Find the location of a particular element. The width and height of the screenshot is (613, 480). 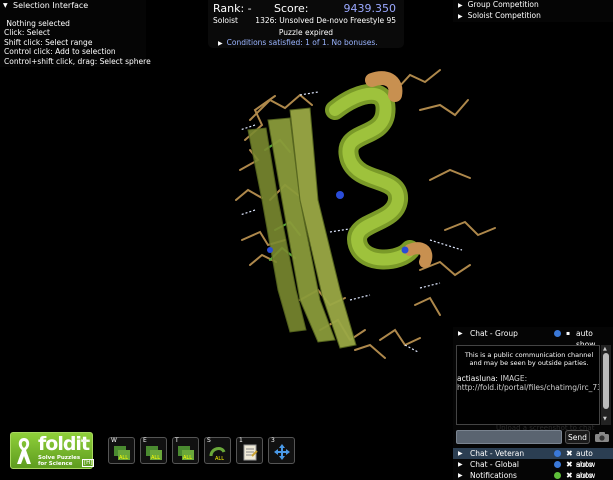

wiggle-all-button: W ALL is located at coordinates (121, 450).